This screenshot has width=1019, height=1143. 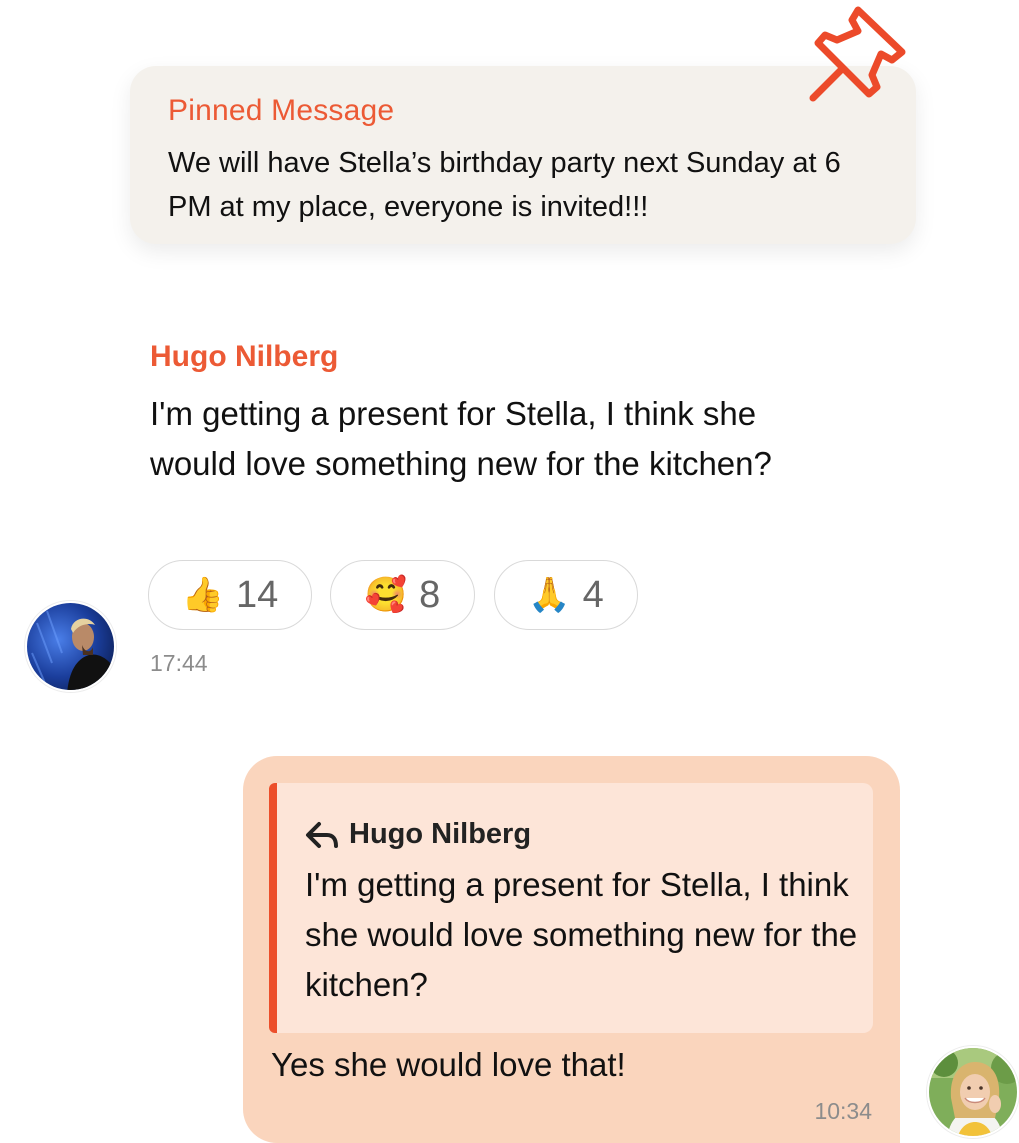 I want to click on folded-hands-icon: 🙏, so click(x=549, y=595).